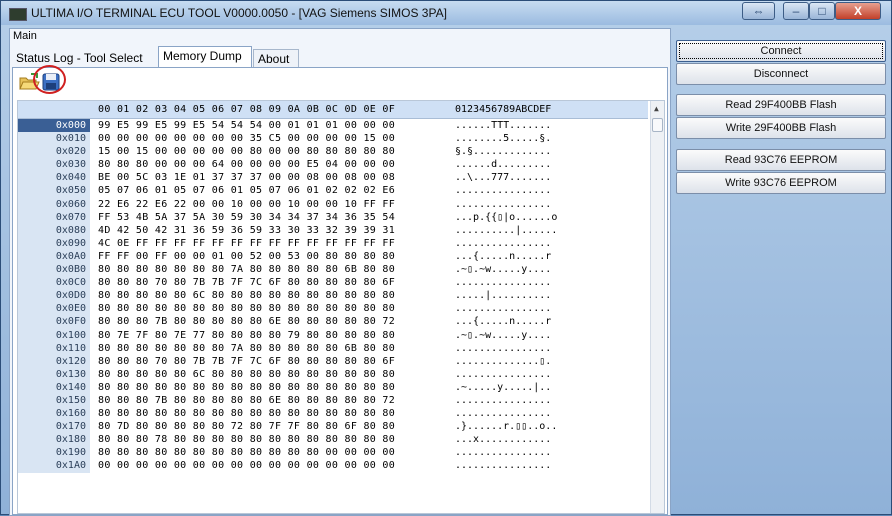 Image resolution: width=892 pixels, height=516 pixels. What do you see at coordinates (54, 126) in the screenshot?
I see `row-address: 0x000` at bounding box center [54, 126].